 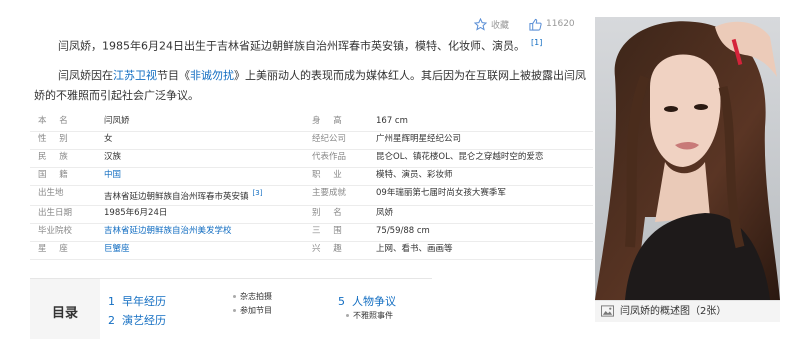 What do you see at coordinates (329, 139) in the screenshot?
I see `info-label: 经纪公司` at bounding box center [329, 139].